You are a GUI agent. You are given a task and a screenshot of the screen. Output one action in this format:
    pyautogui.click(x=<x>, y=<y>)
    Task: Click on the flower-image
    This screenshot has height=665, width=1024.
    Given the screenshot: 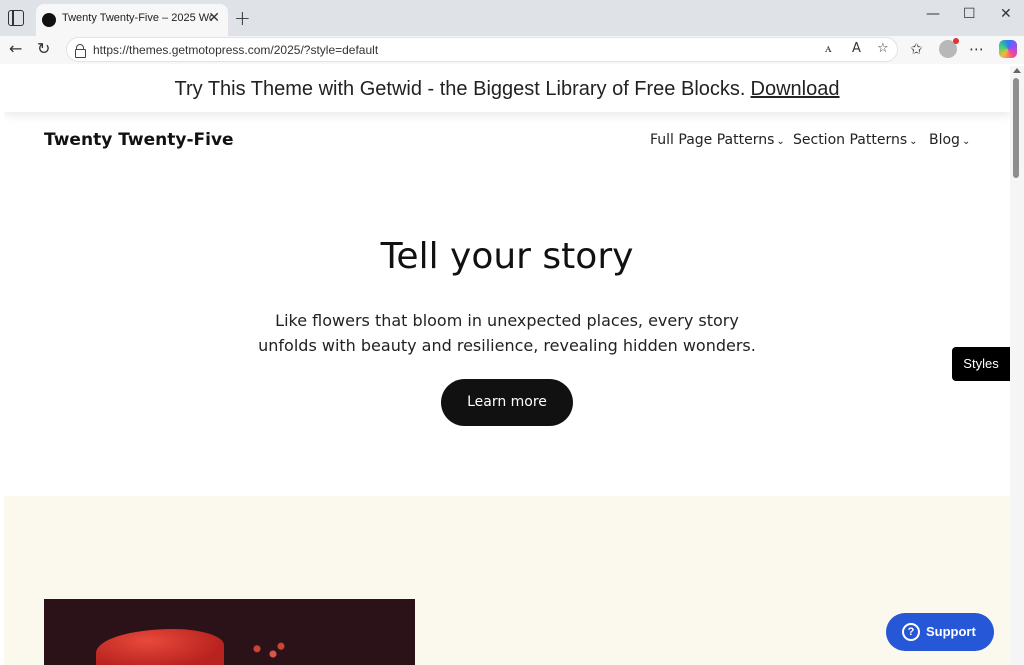 What is the action you would take?
    pyautogui.click(x=229, y=632)
    